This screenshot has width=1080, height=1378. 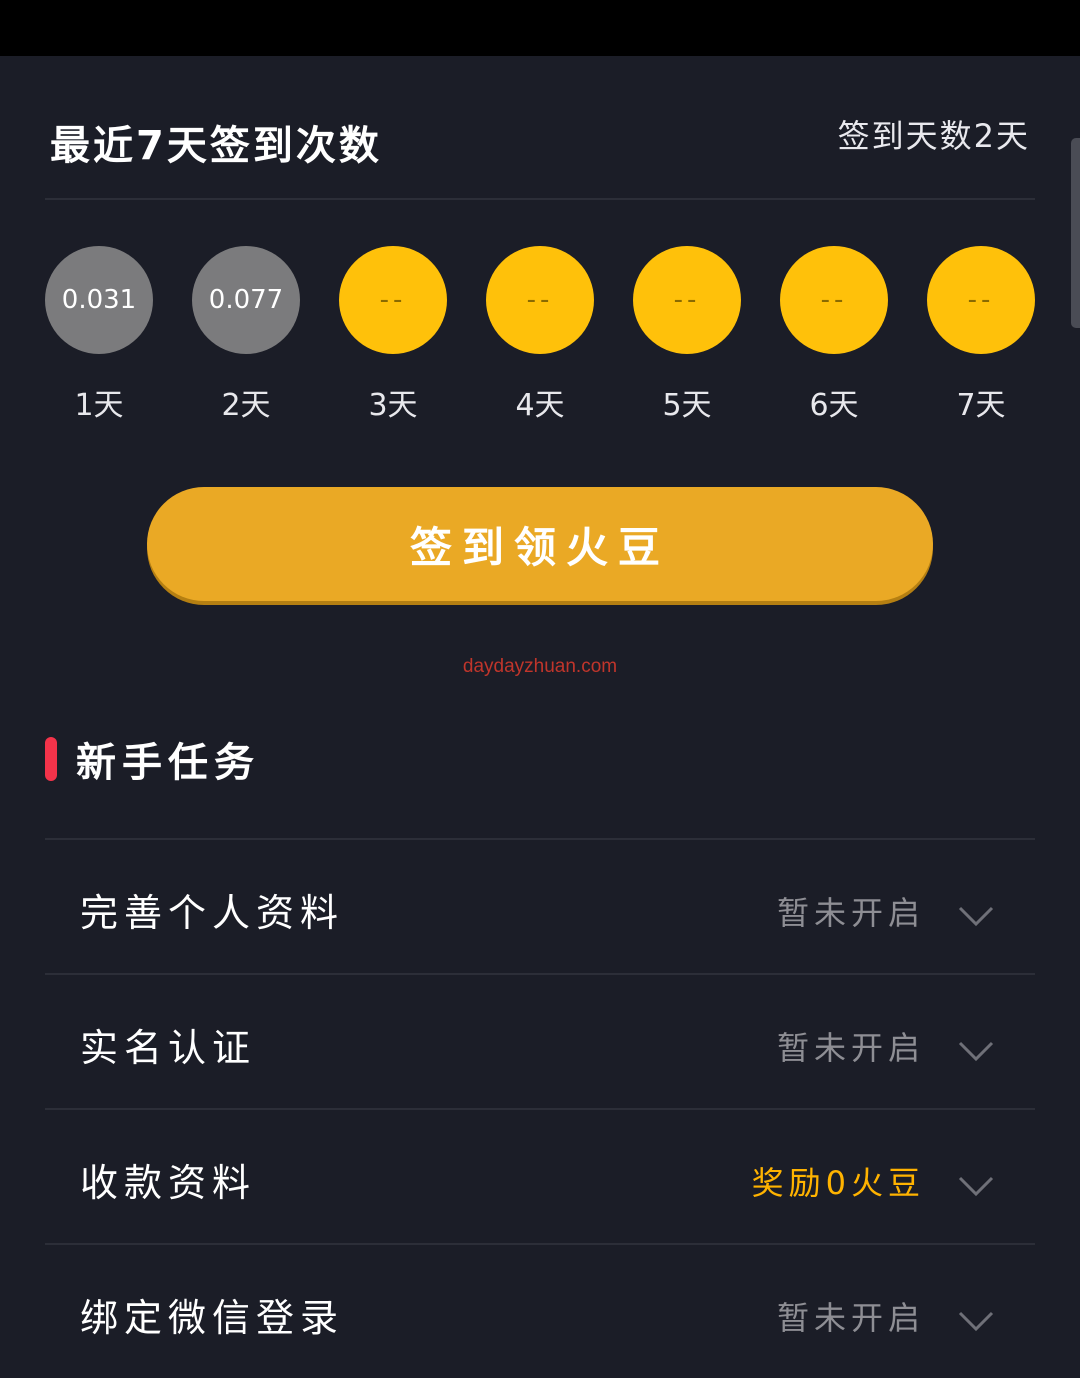 What do you see at coordinates (540, 28) in the screenshot?
I see `status-bar` at bounding box center [540, 28].